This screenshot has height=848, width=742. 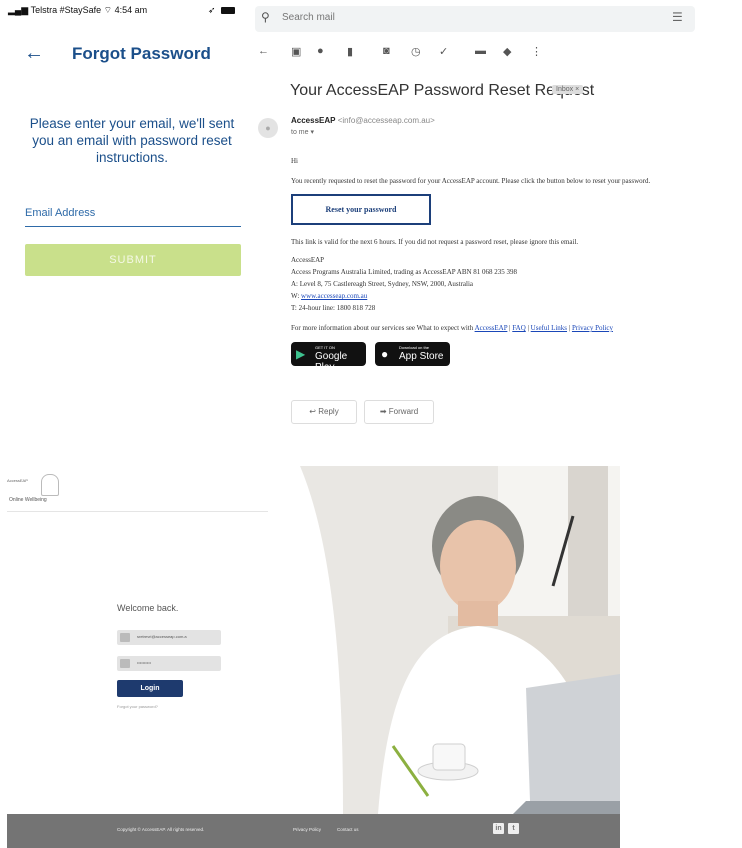 I want to click on sender-name: AccessEAP, so click(x=313, y=120).